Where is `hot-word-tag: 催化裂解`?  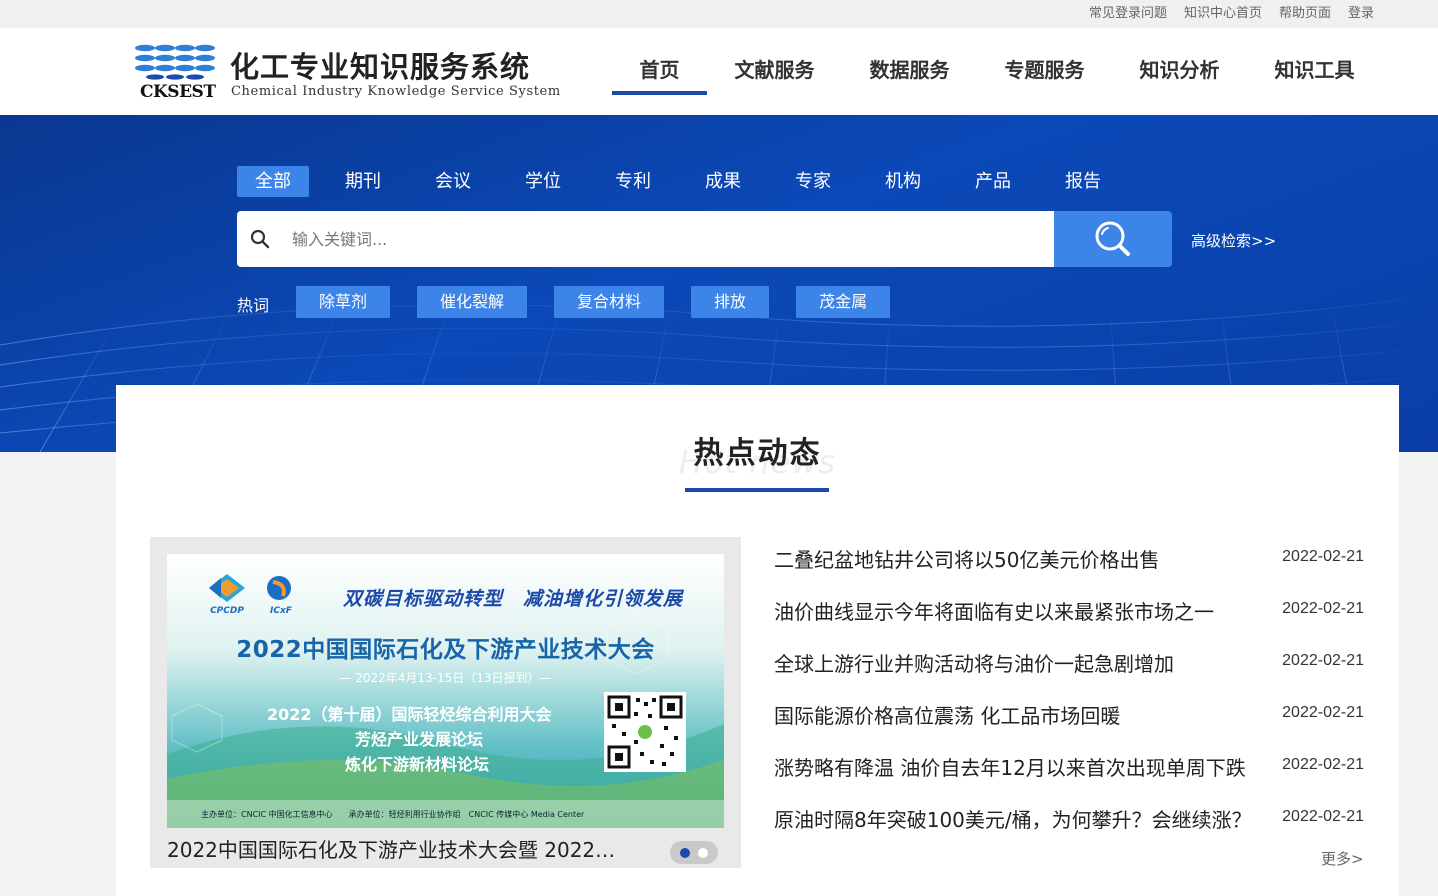
hot-word-tag: 催化裂解 is located at coordinates (472, 302).